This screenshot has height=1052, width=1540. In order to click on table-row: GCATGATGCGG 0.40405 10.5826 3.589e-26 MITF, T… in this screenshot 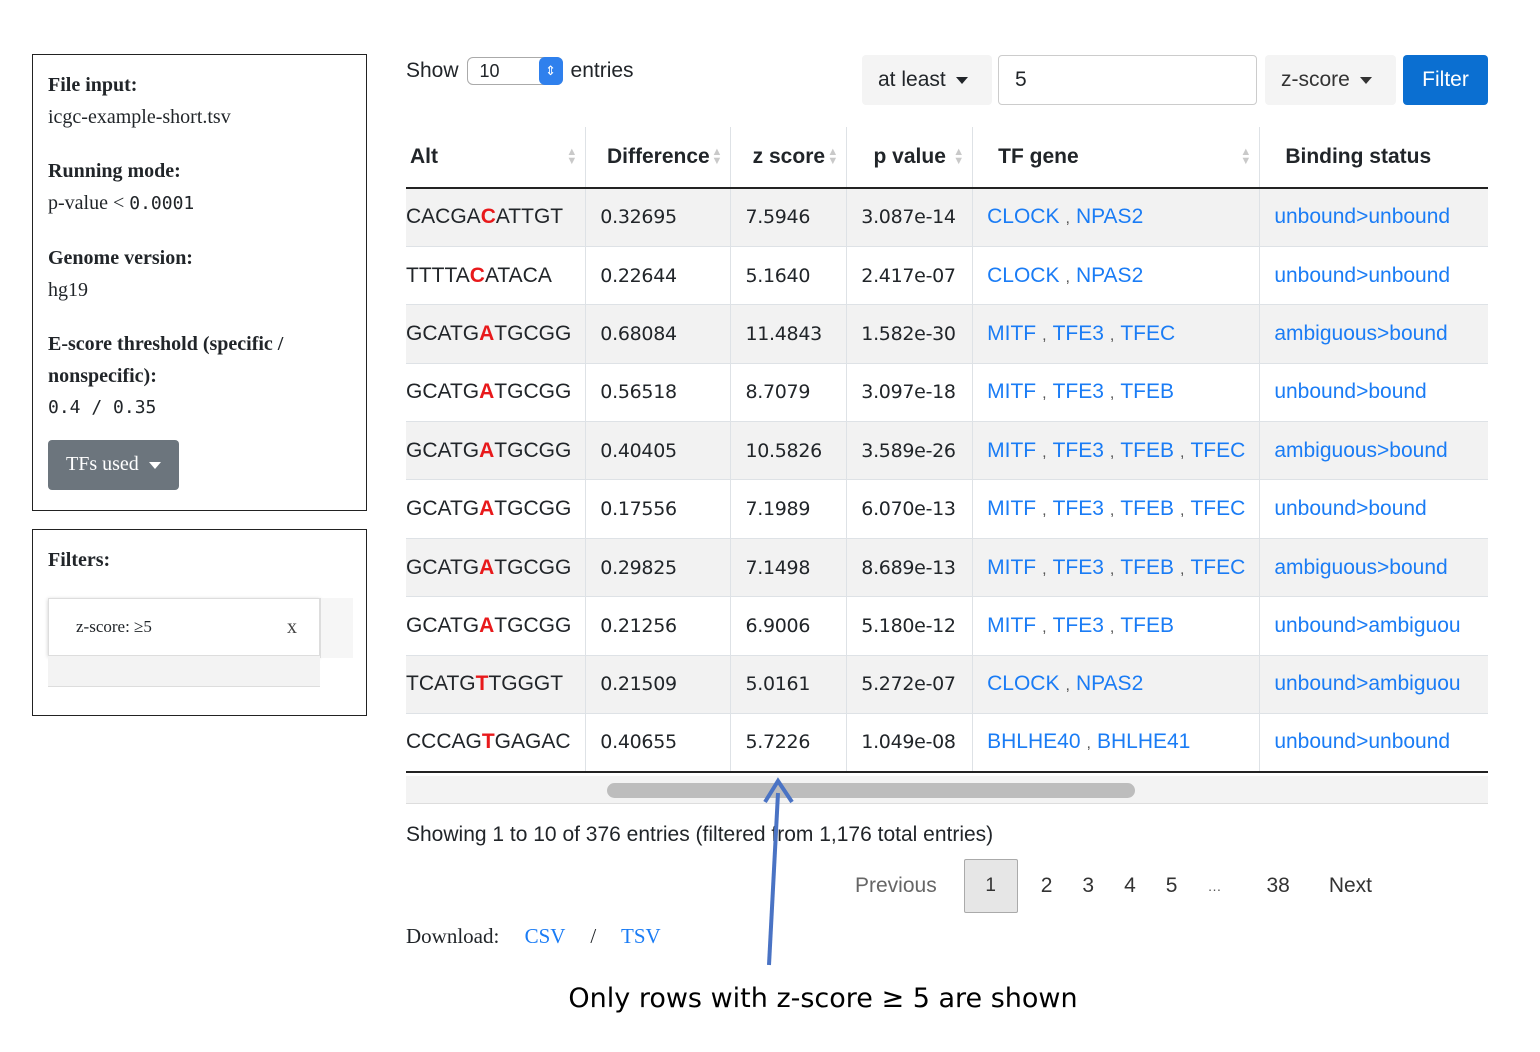, I will do `click(947, 451)`.